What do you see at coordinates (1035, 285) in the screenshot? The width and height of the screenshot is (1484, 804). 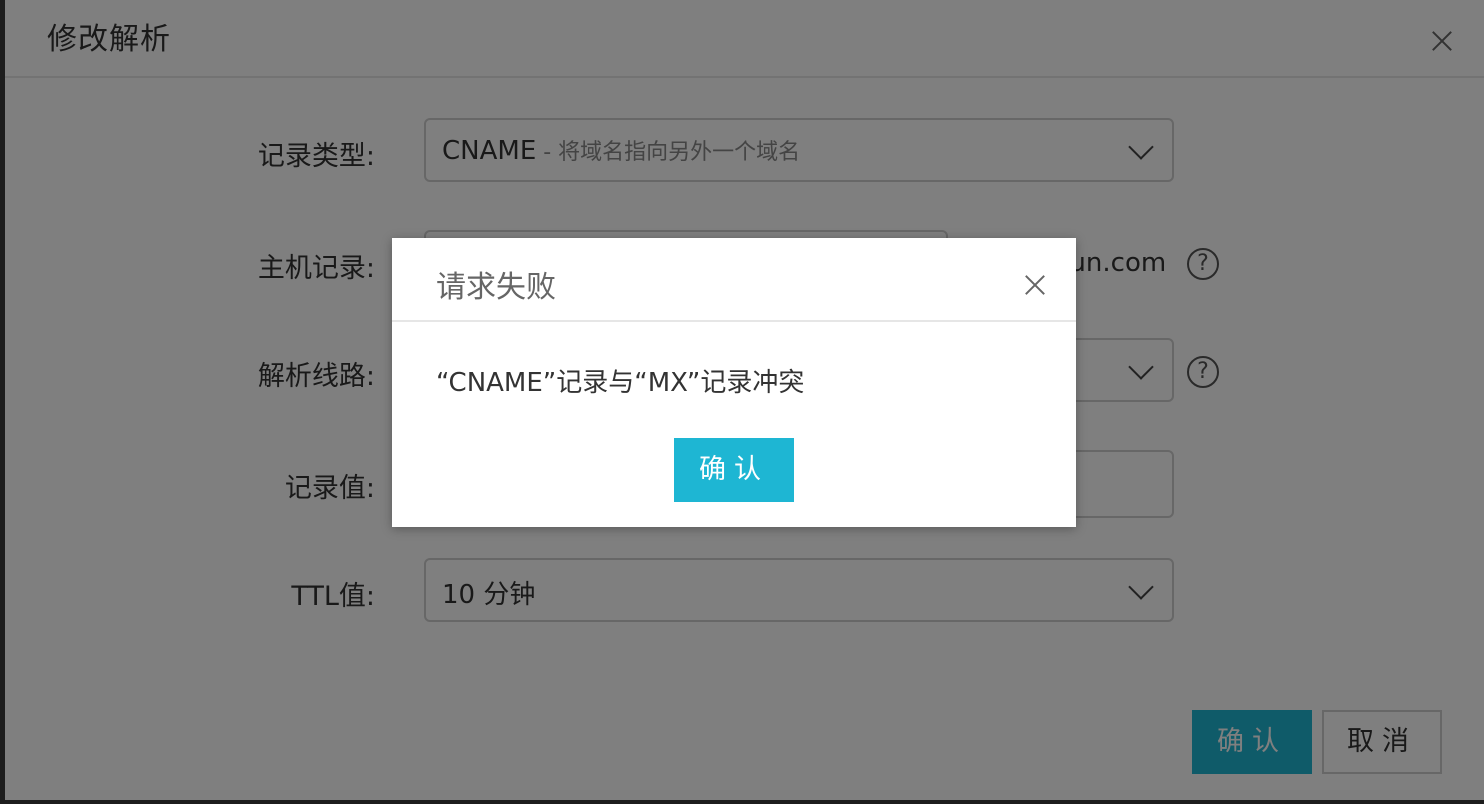 I see `close-icon` at bounding box center [1035, 285].